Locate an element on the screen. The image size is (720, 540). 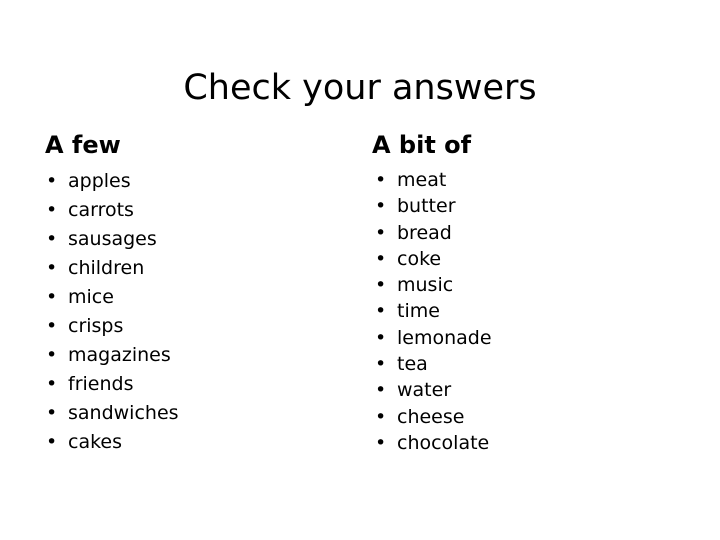
list-item: • meat is located at coordinates (522, 180).